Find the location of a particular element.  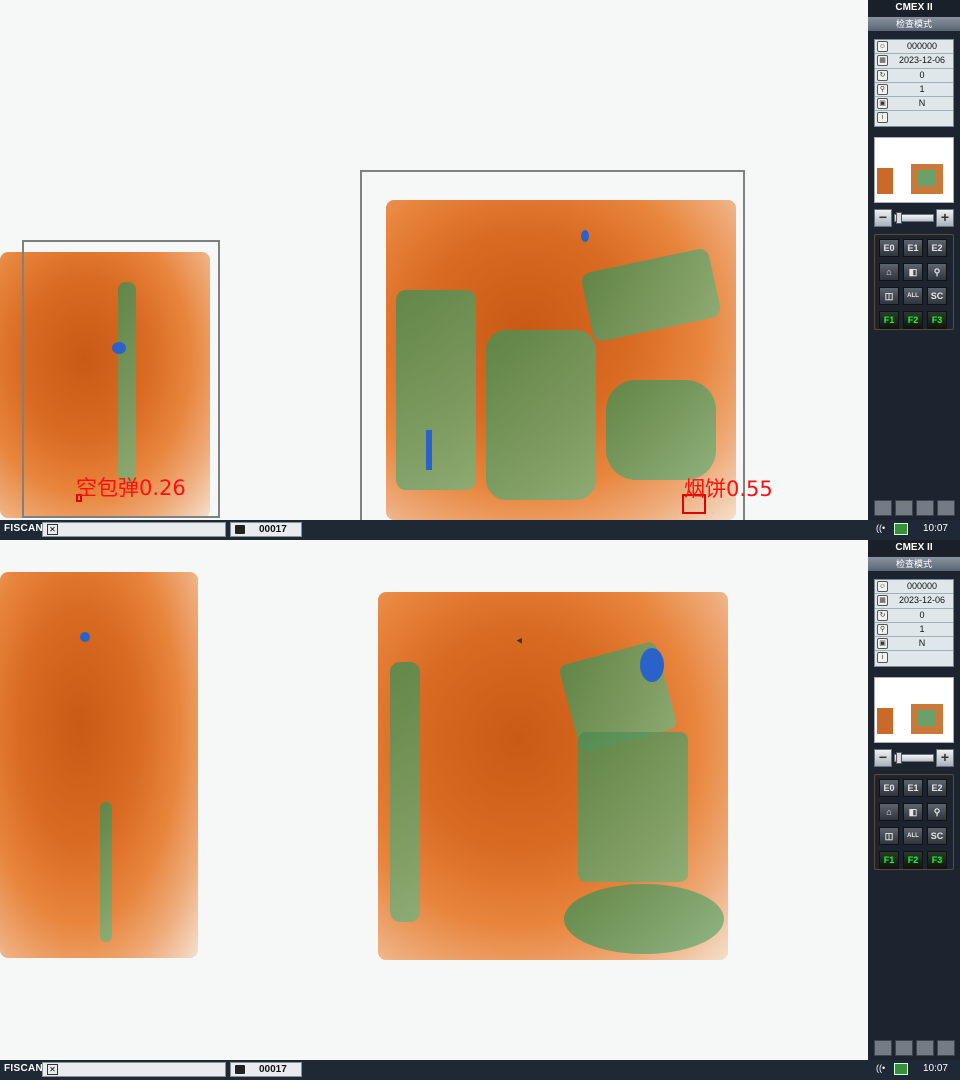

detection-box-right is located at coordinates (552, 345).